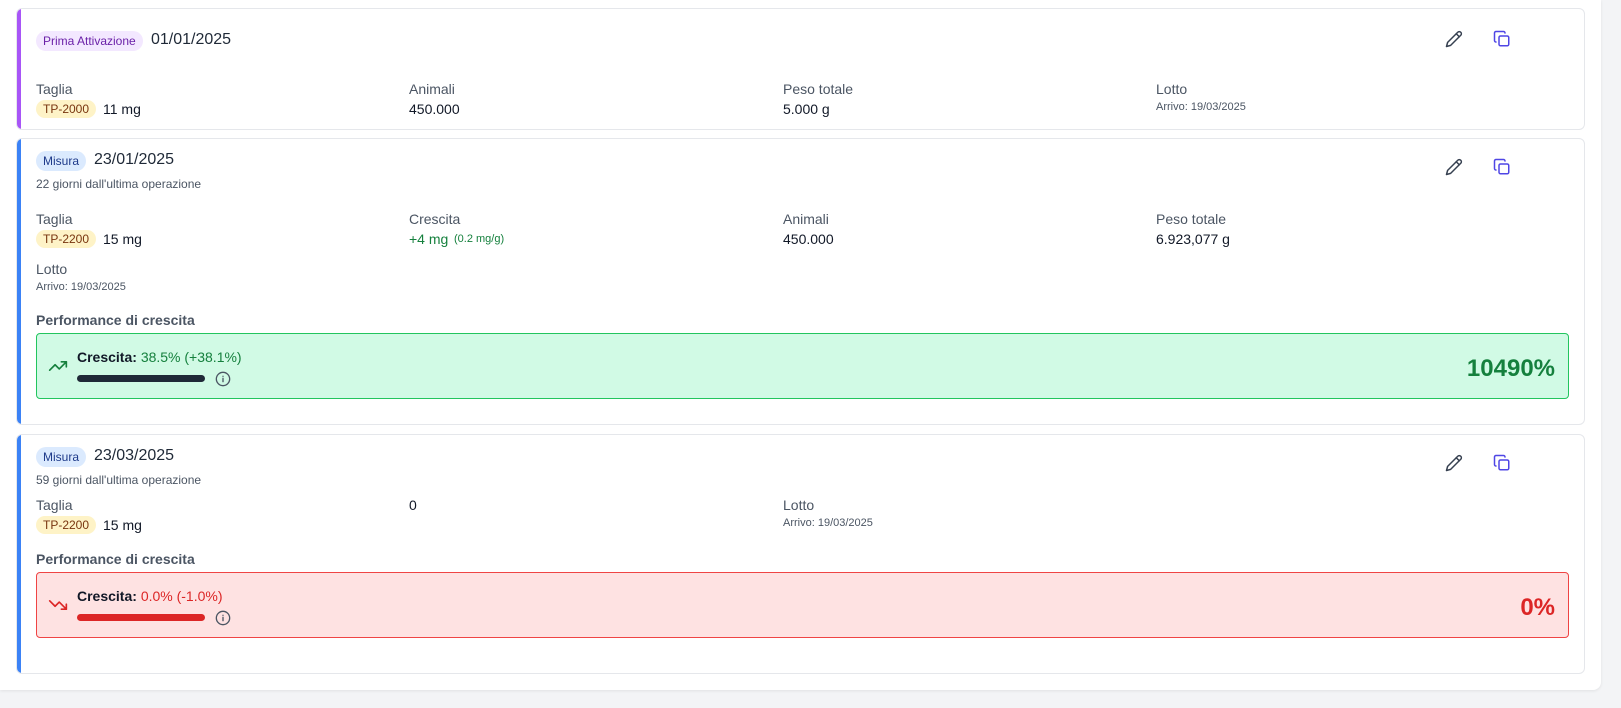 Image resolution: width=1621 pixels, height=708 pixels. Describe the element at coordinates (89, 41) in the screenshot. I see `operation-type-badge: Prima Attivazione` at that location.